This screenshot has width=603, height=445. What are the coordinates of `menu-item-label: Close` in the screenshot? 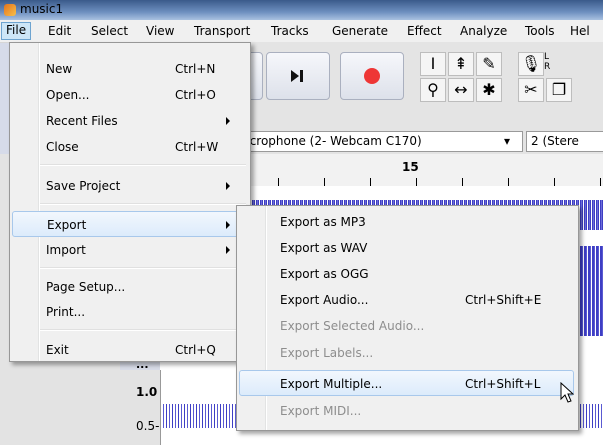 It's located at (62, 147).